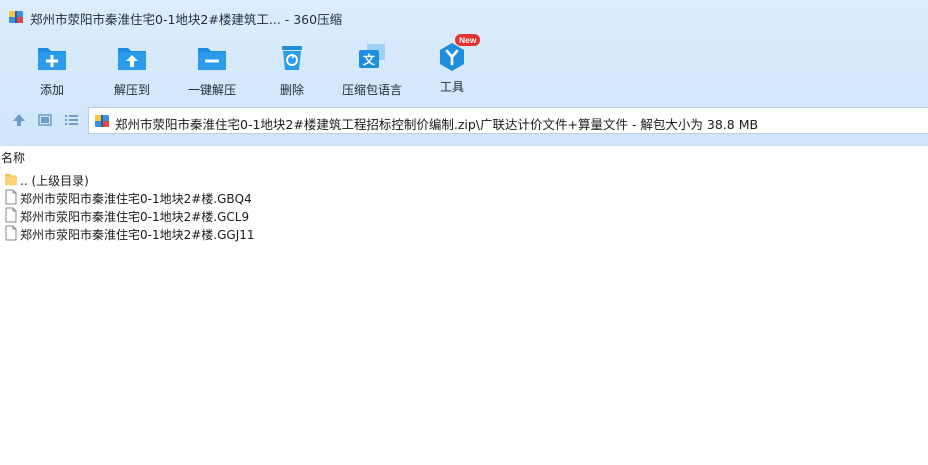 The image size is (928, 465). What do you see at coordinates (303, 179) in the screenshot?
I see `list-item-parent-dir: .. (上级目录)` at bounding box center [303, 179].